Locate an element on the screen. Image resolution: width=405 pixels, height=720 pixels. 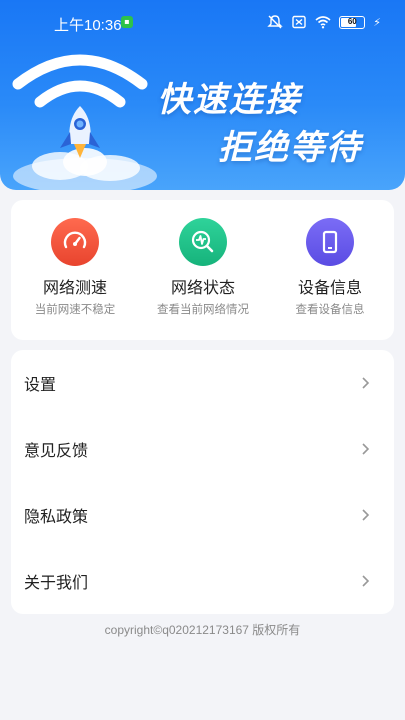
menu-item-label: 意见反馈 is located at coordinates (56, 450).